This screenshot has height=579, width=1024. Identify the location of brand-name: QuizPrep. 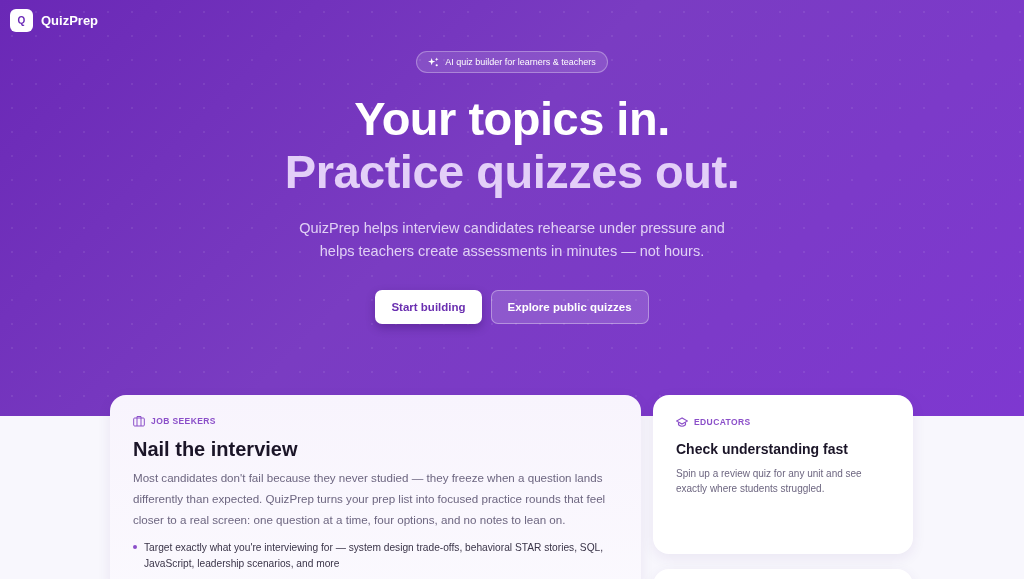
(70, 20).